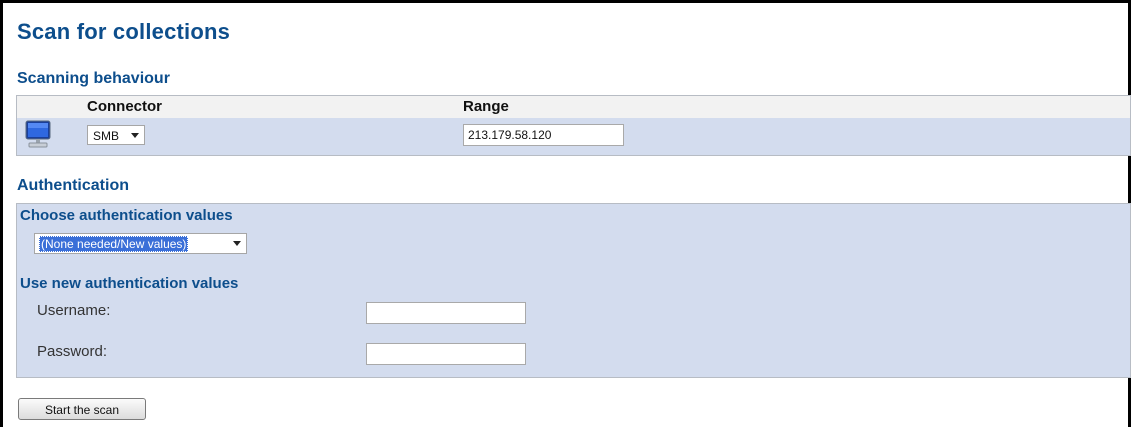 The image size is (1140, 427). Describe the element at coordinates (72, 351) in the screenshot. I see `password-label: Password:` at that location.